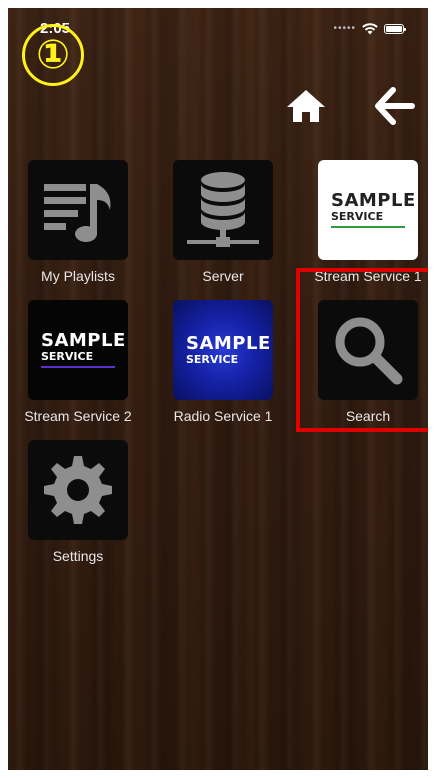  I want to click on tile-radio-service-1: SAMPLE SERVICE Radio Service 1, so click(223, 365).